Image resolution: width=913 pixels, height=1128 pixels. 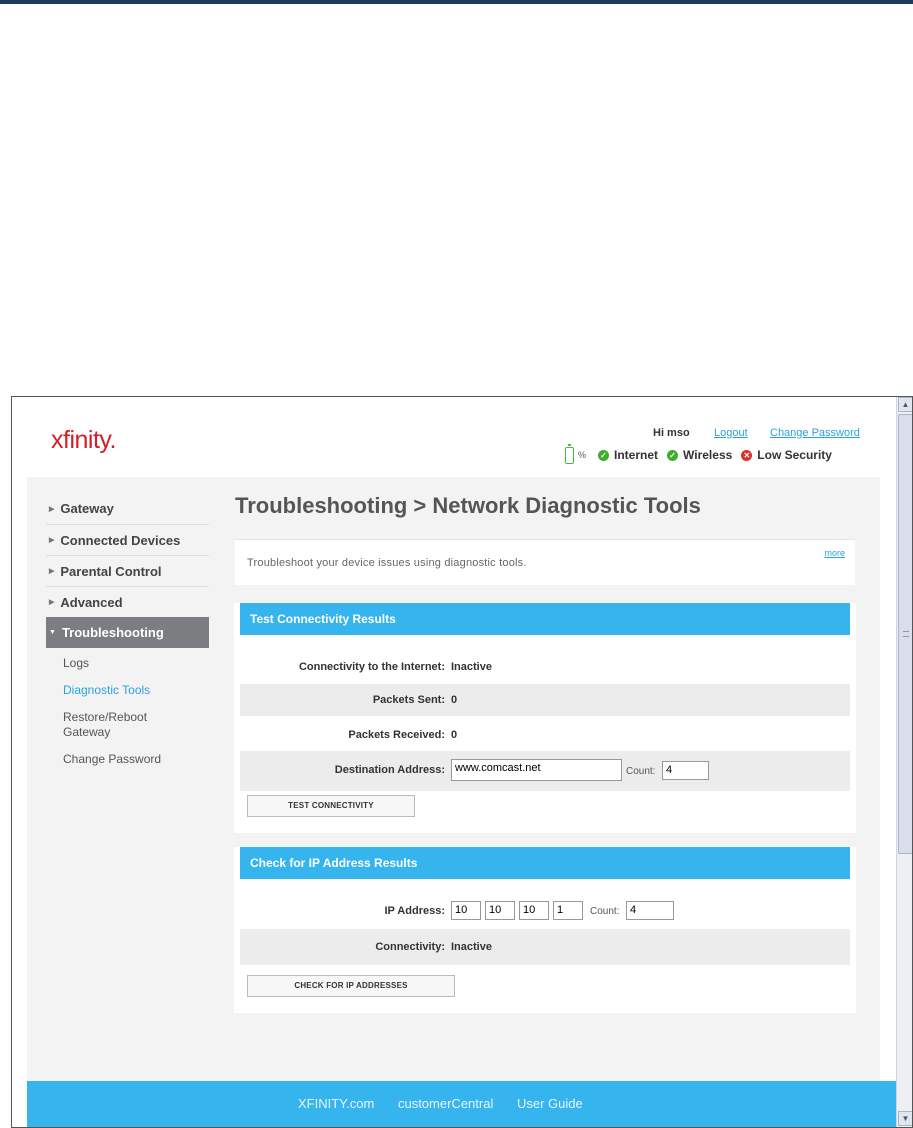 I want to click on footer-link-user-guide: User Guide, so click(x=550, y=1103).